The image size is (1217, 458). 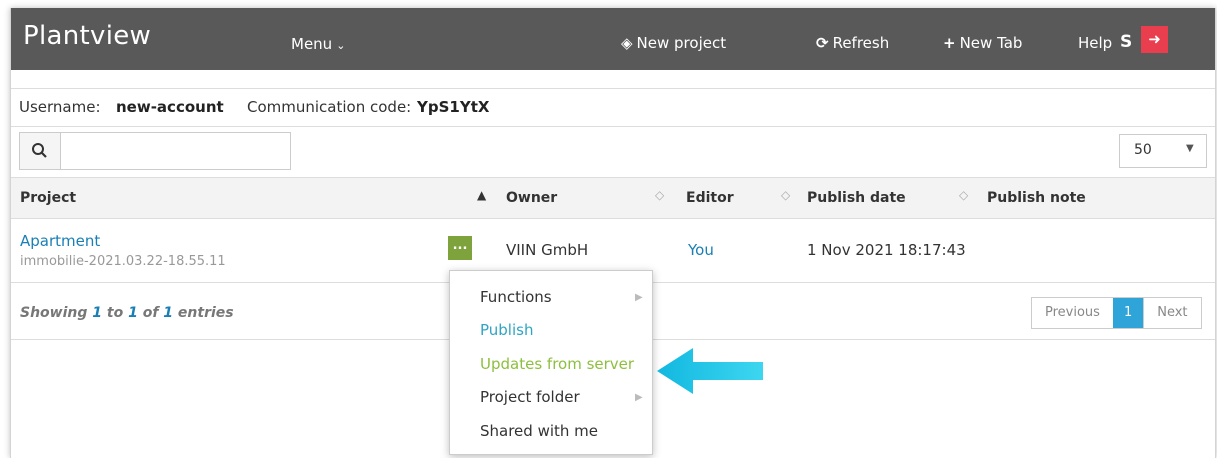 I want to click on column-editor: Editor, so click(x=710, y=198).